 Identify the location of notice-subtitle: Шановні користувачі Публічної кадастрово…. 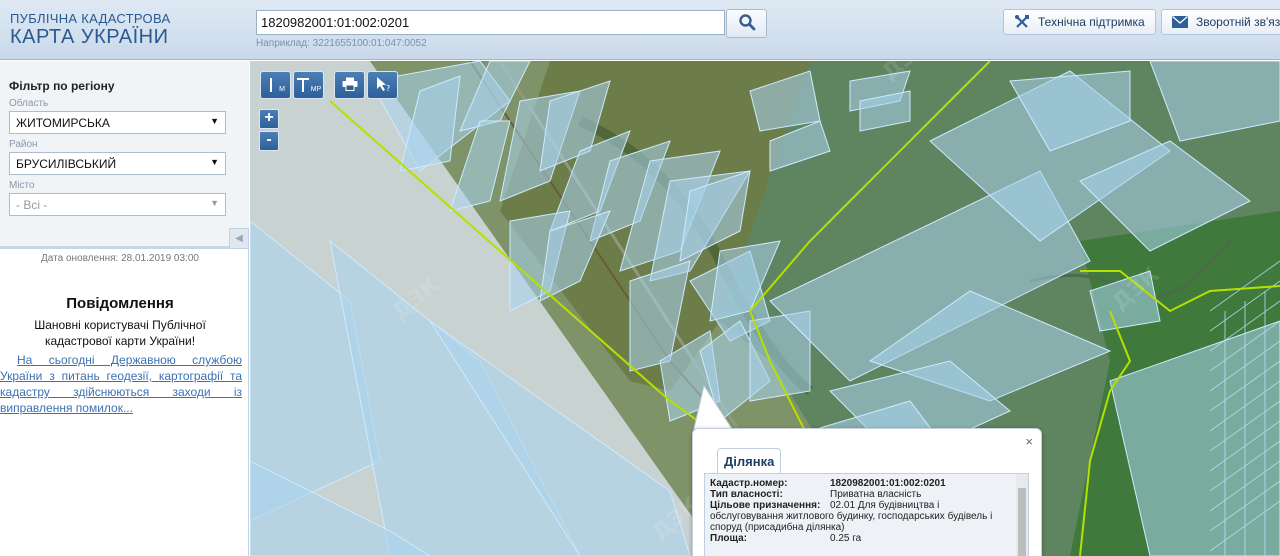
(120, 333).